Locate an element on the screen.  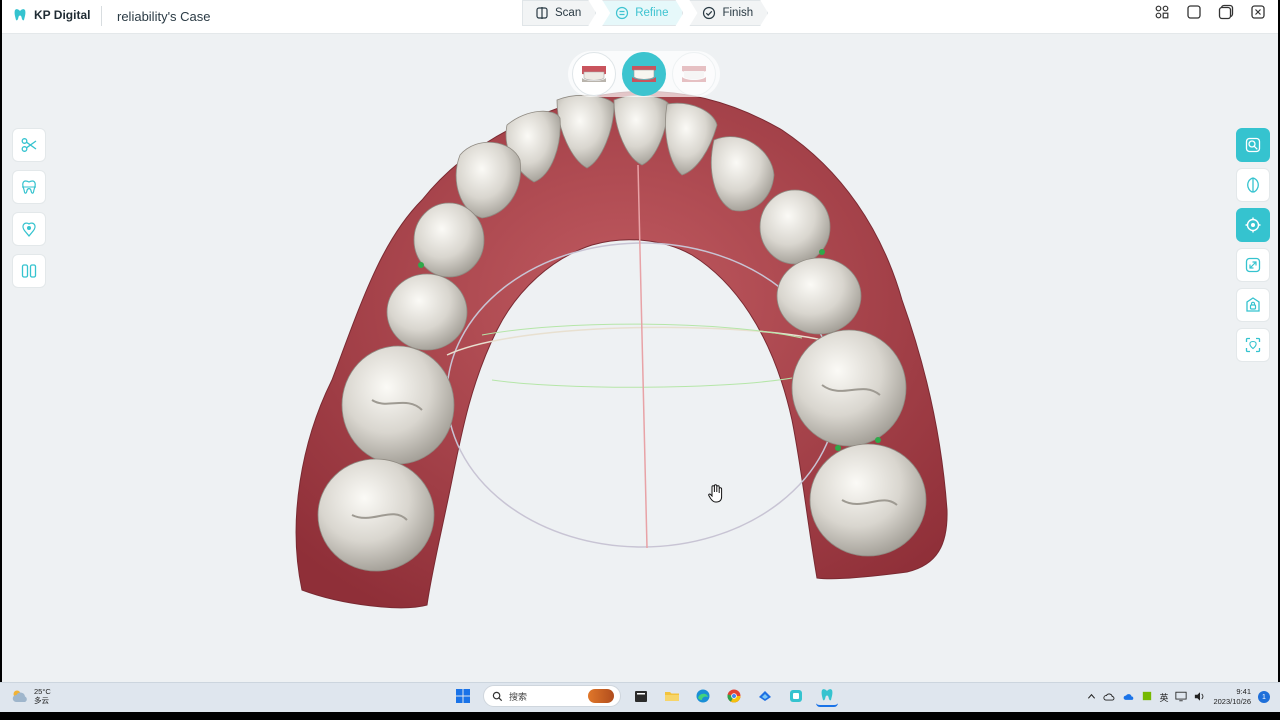
brand: KP Digital is located at coordinates (51, 15).